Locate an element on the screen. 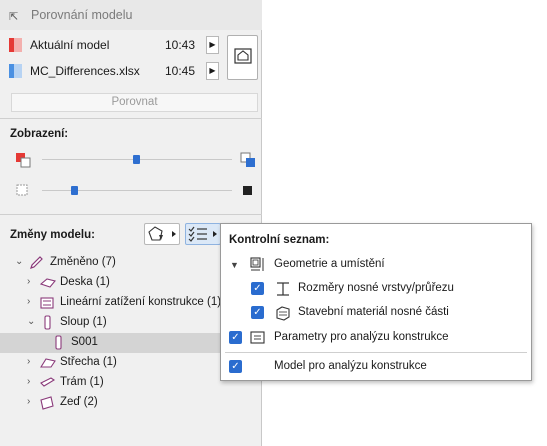 The width and height of the screenshot is (547, 446). checklist-icon is located at coordinates (202, 234).